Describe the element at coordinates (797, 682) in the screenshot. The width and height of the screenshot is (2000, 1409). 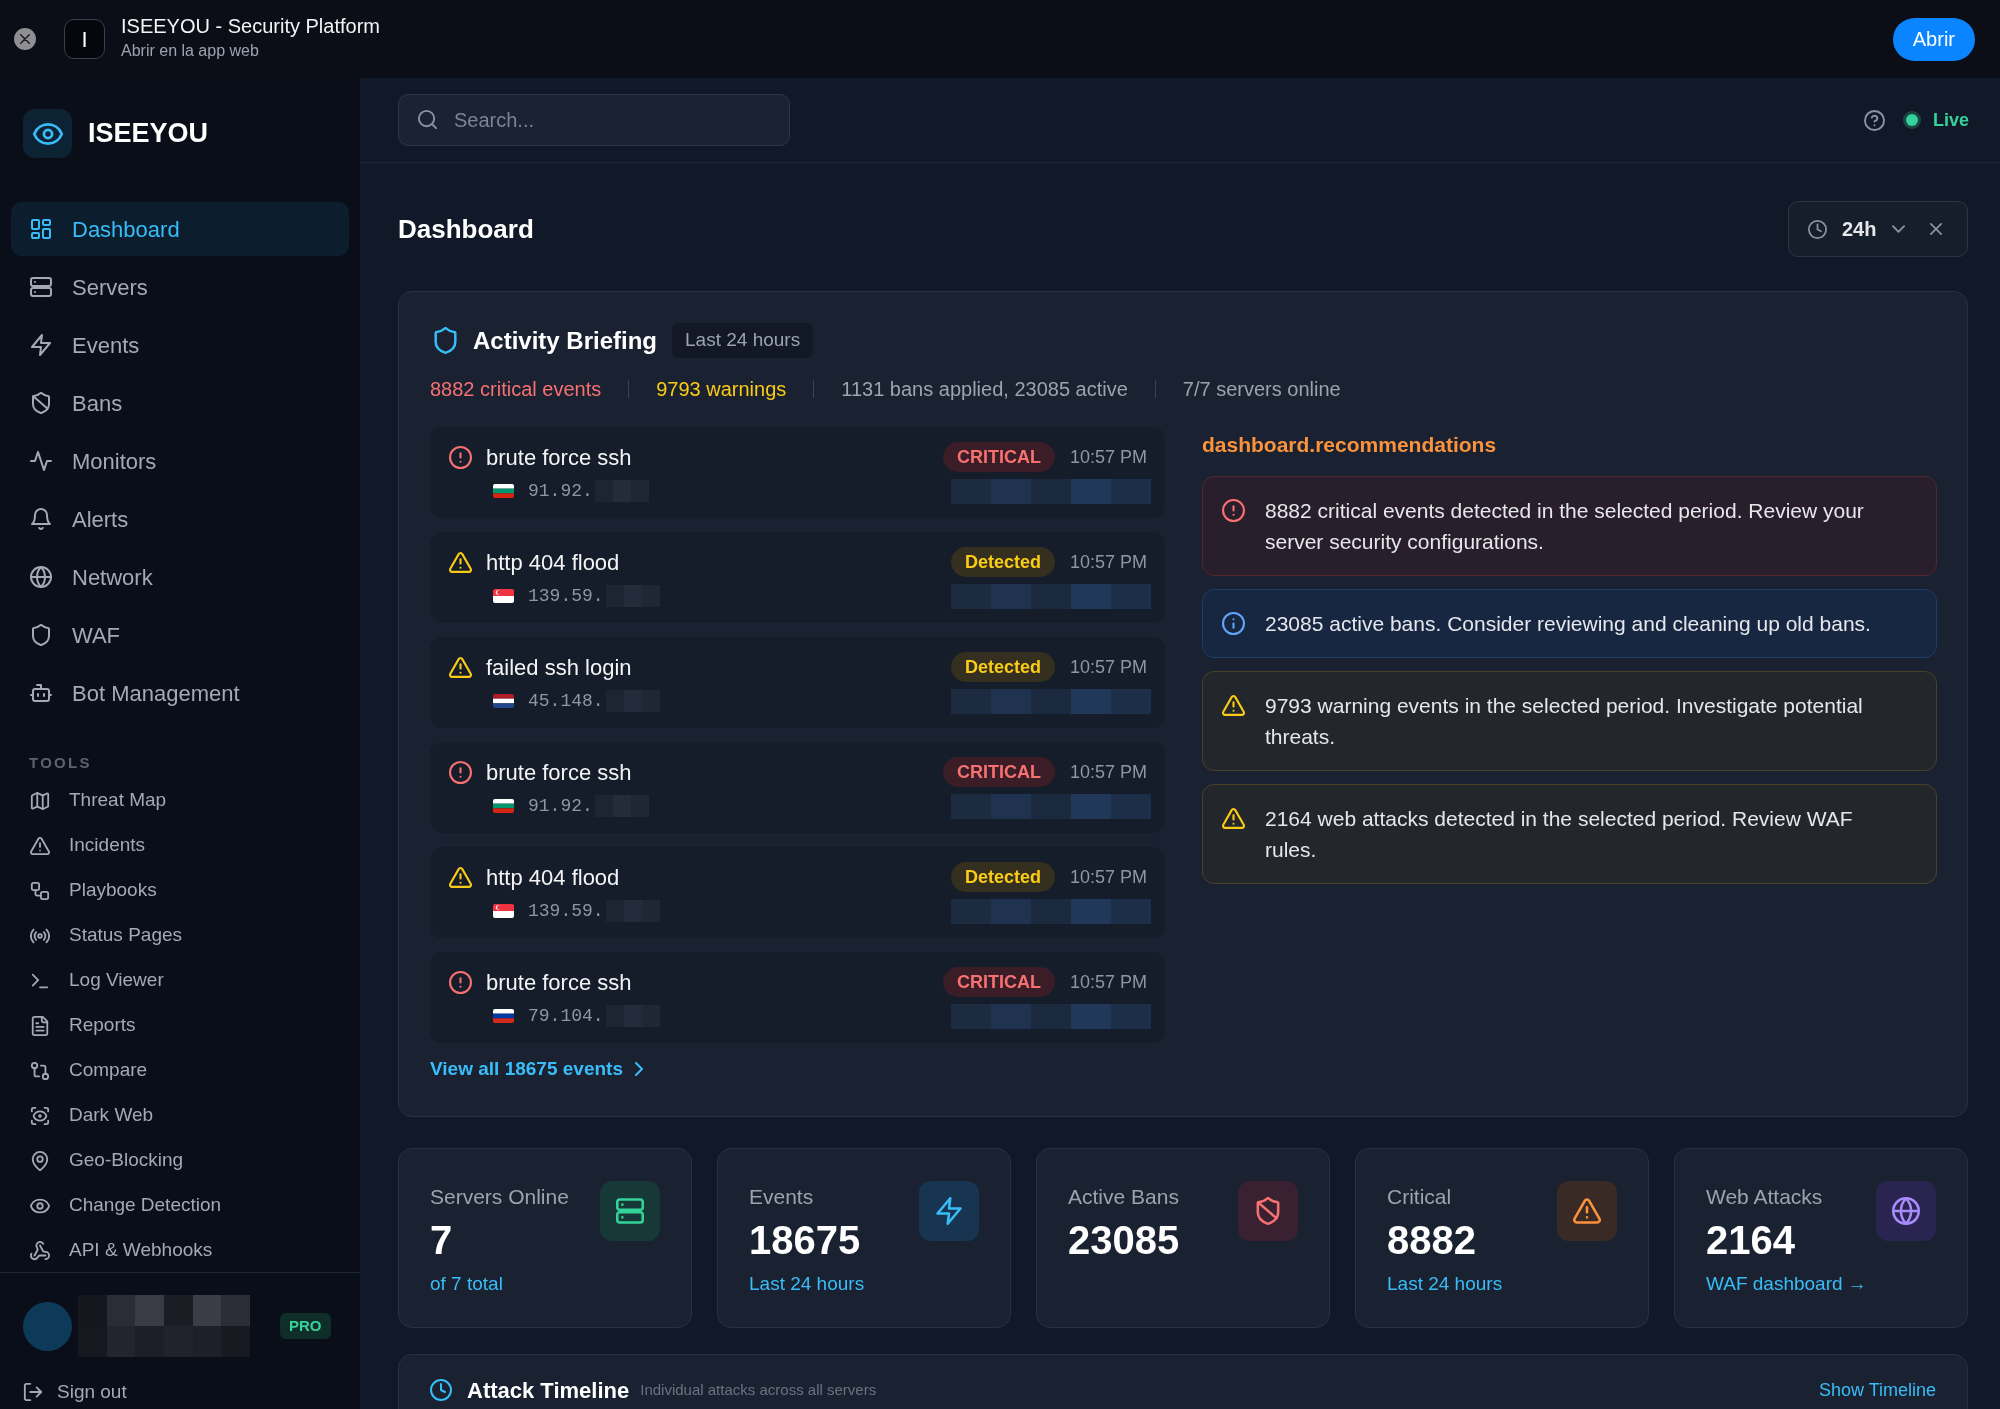
I see `event-card: failed ssh login 45.148. Detected 10:57 PM` at that location.